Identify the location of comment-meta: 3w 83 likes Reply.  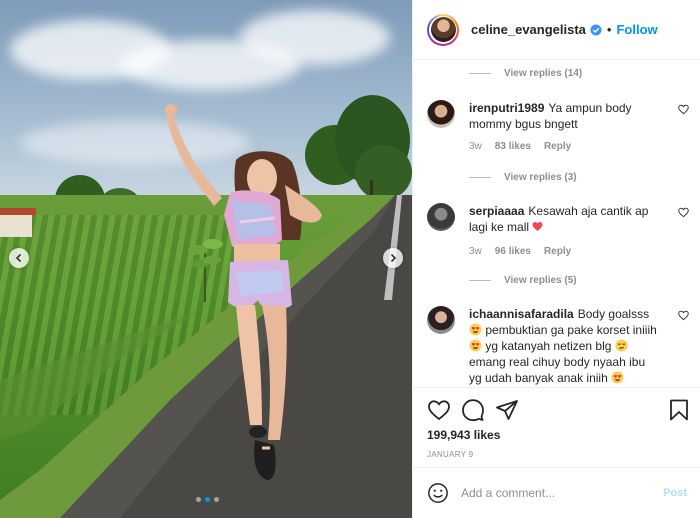
(520, 146).